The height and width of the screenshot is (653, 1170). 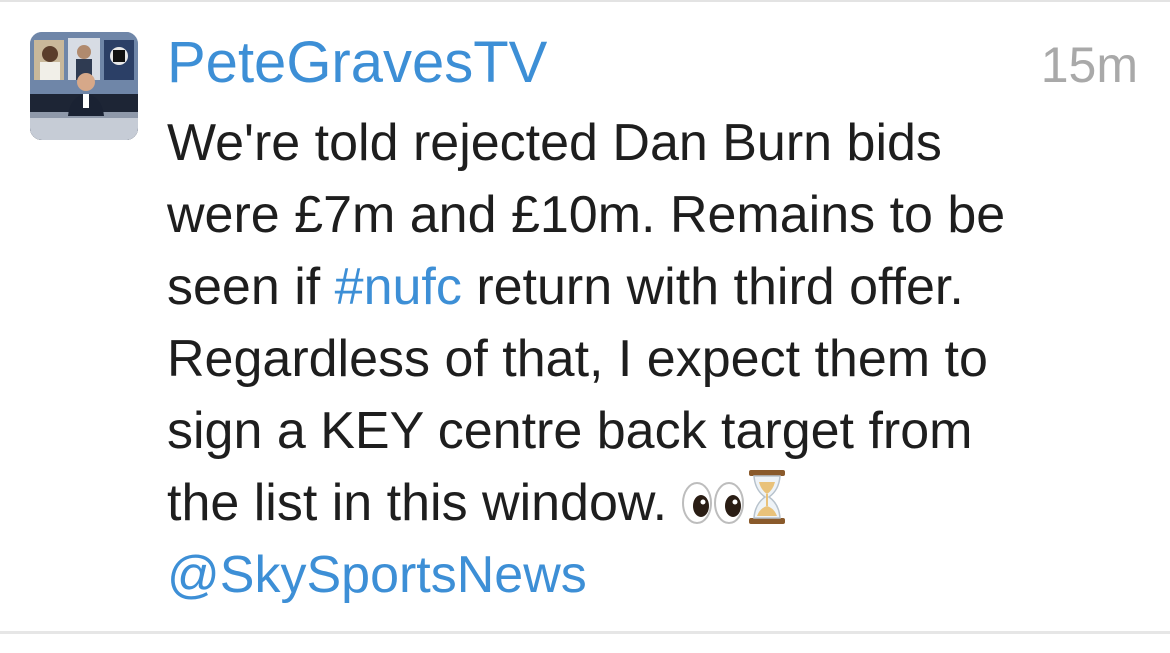 What do you see at coordinates (377, 575) in the screenshot?
I see `mention-link: @SkySportsNews` at bounding box center [377, 575].